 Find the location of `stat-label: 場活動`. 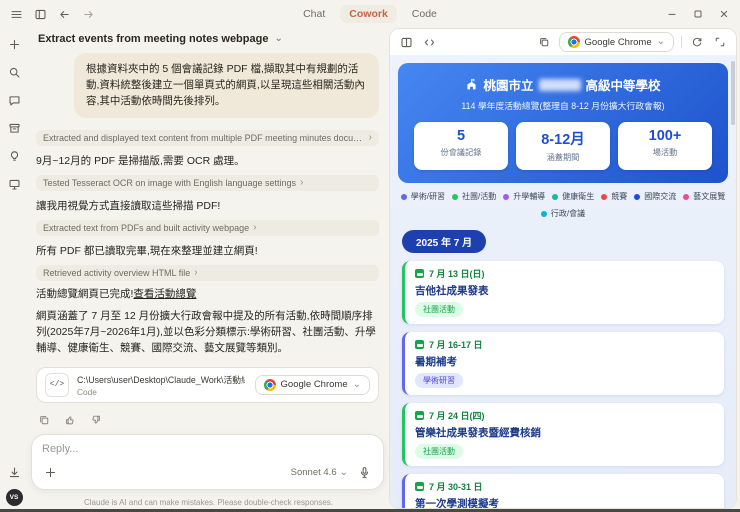

stat-label: 場活動 is located at coordinates (665, 152).